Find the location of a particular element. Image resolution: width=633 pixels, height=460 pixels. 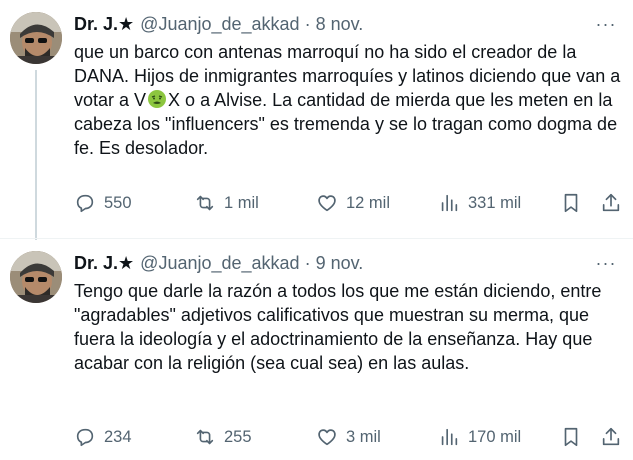

action-bar: 234 255 3 mil 170 mil is located at coordinates (349, 437).